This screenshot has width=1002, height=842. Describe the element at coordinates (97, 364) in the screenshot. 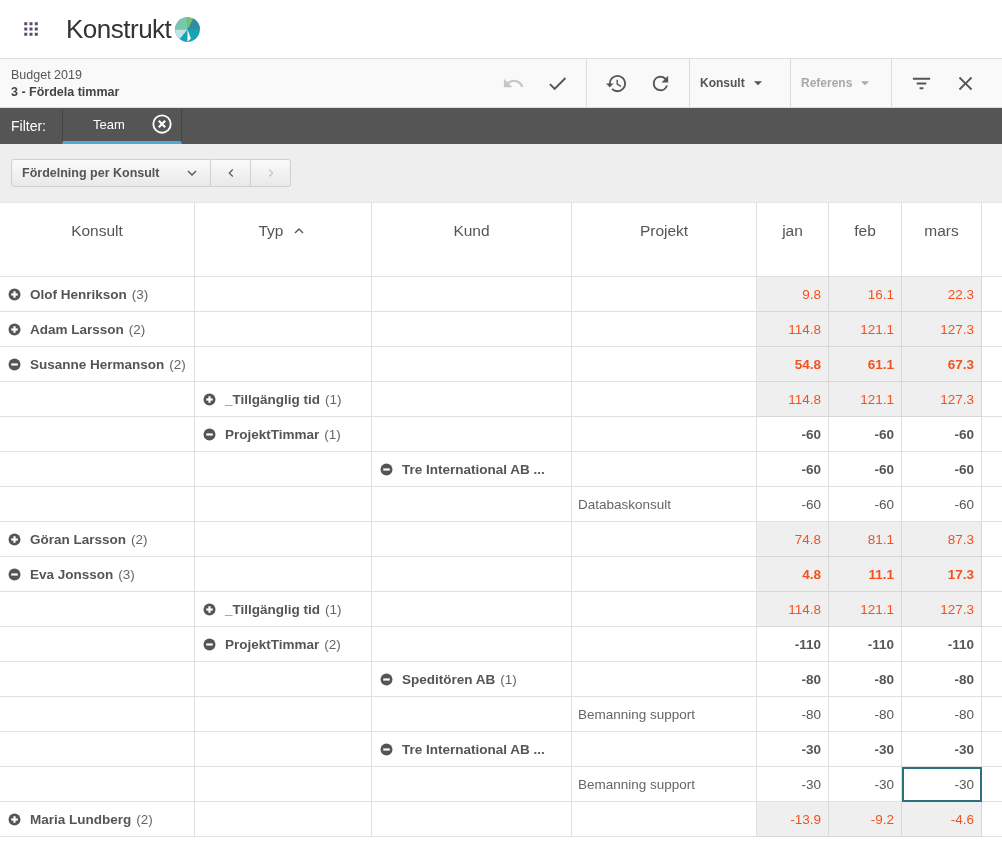

I see `group-label: Susanne Hermanson` at that location.